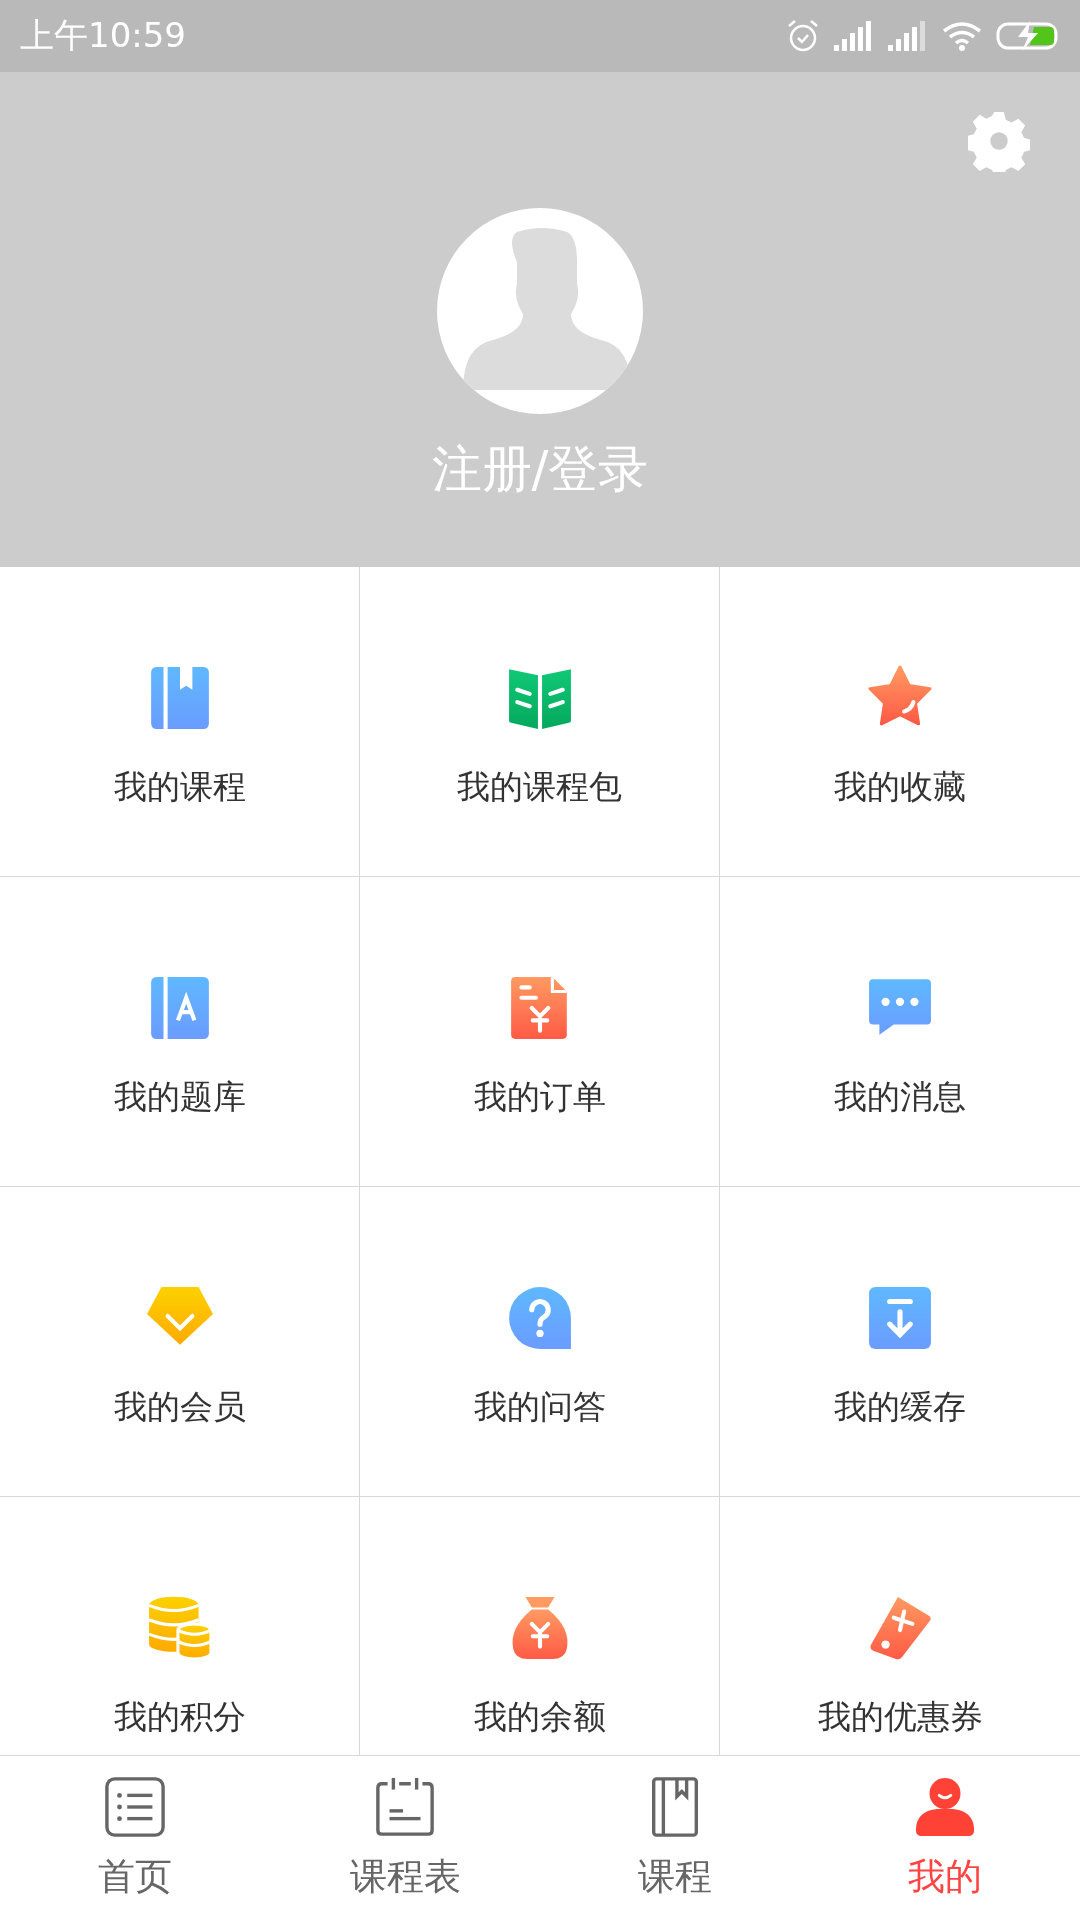 The height and width of the screenshot is (1920, 1080). Describe the element at coordinates (540, 722) in the screenshot. I see `menu-tile: 我的课程包` at that location.